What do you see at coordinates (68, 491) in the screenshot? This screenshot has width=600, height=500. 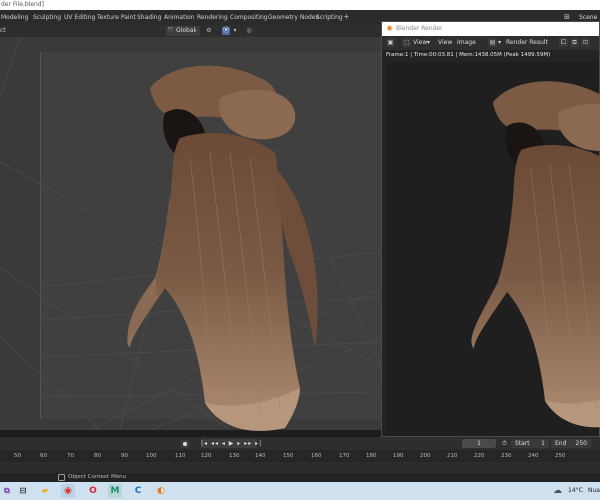 I see `chrome-icon: ◉` at bounding box center [68, 491].